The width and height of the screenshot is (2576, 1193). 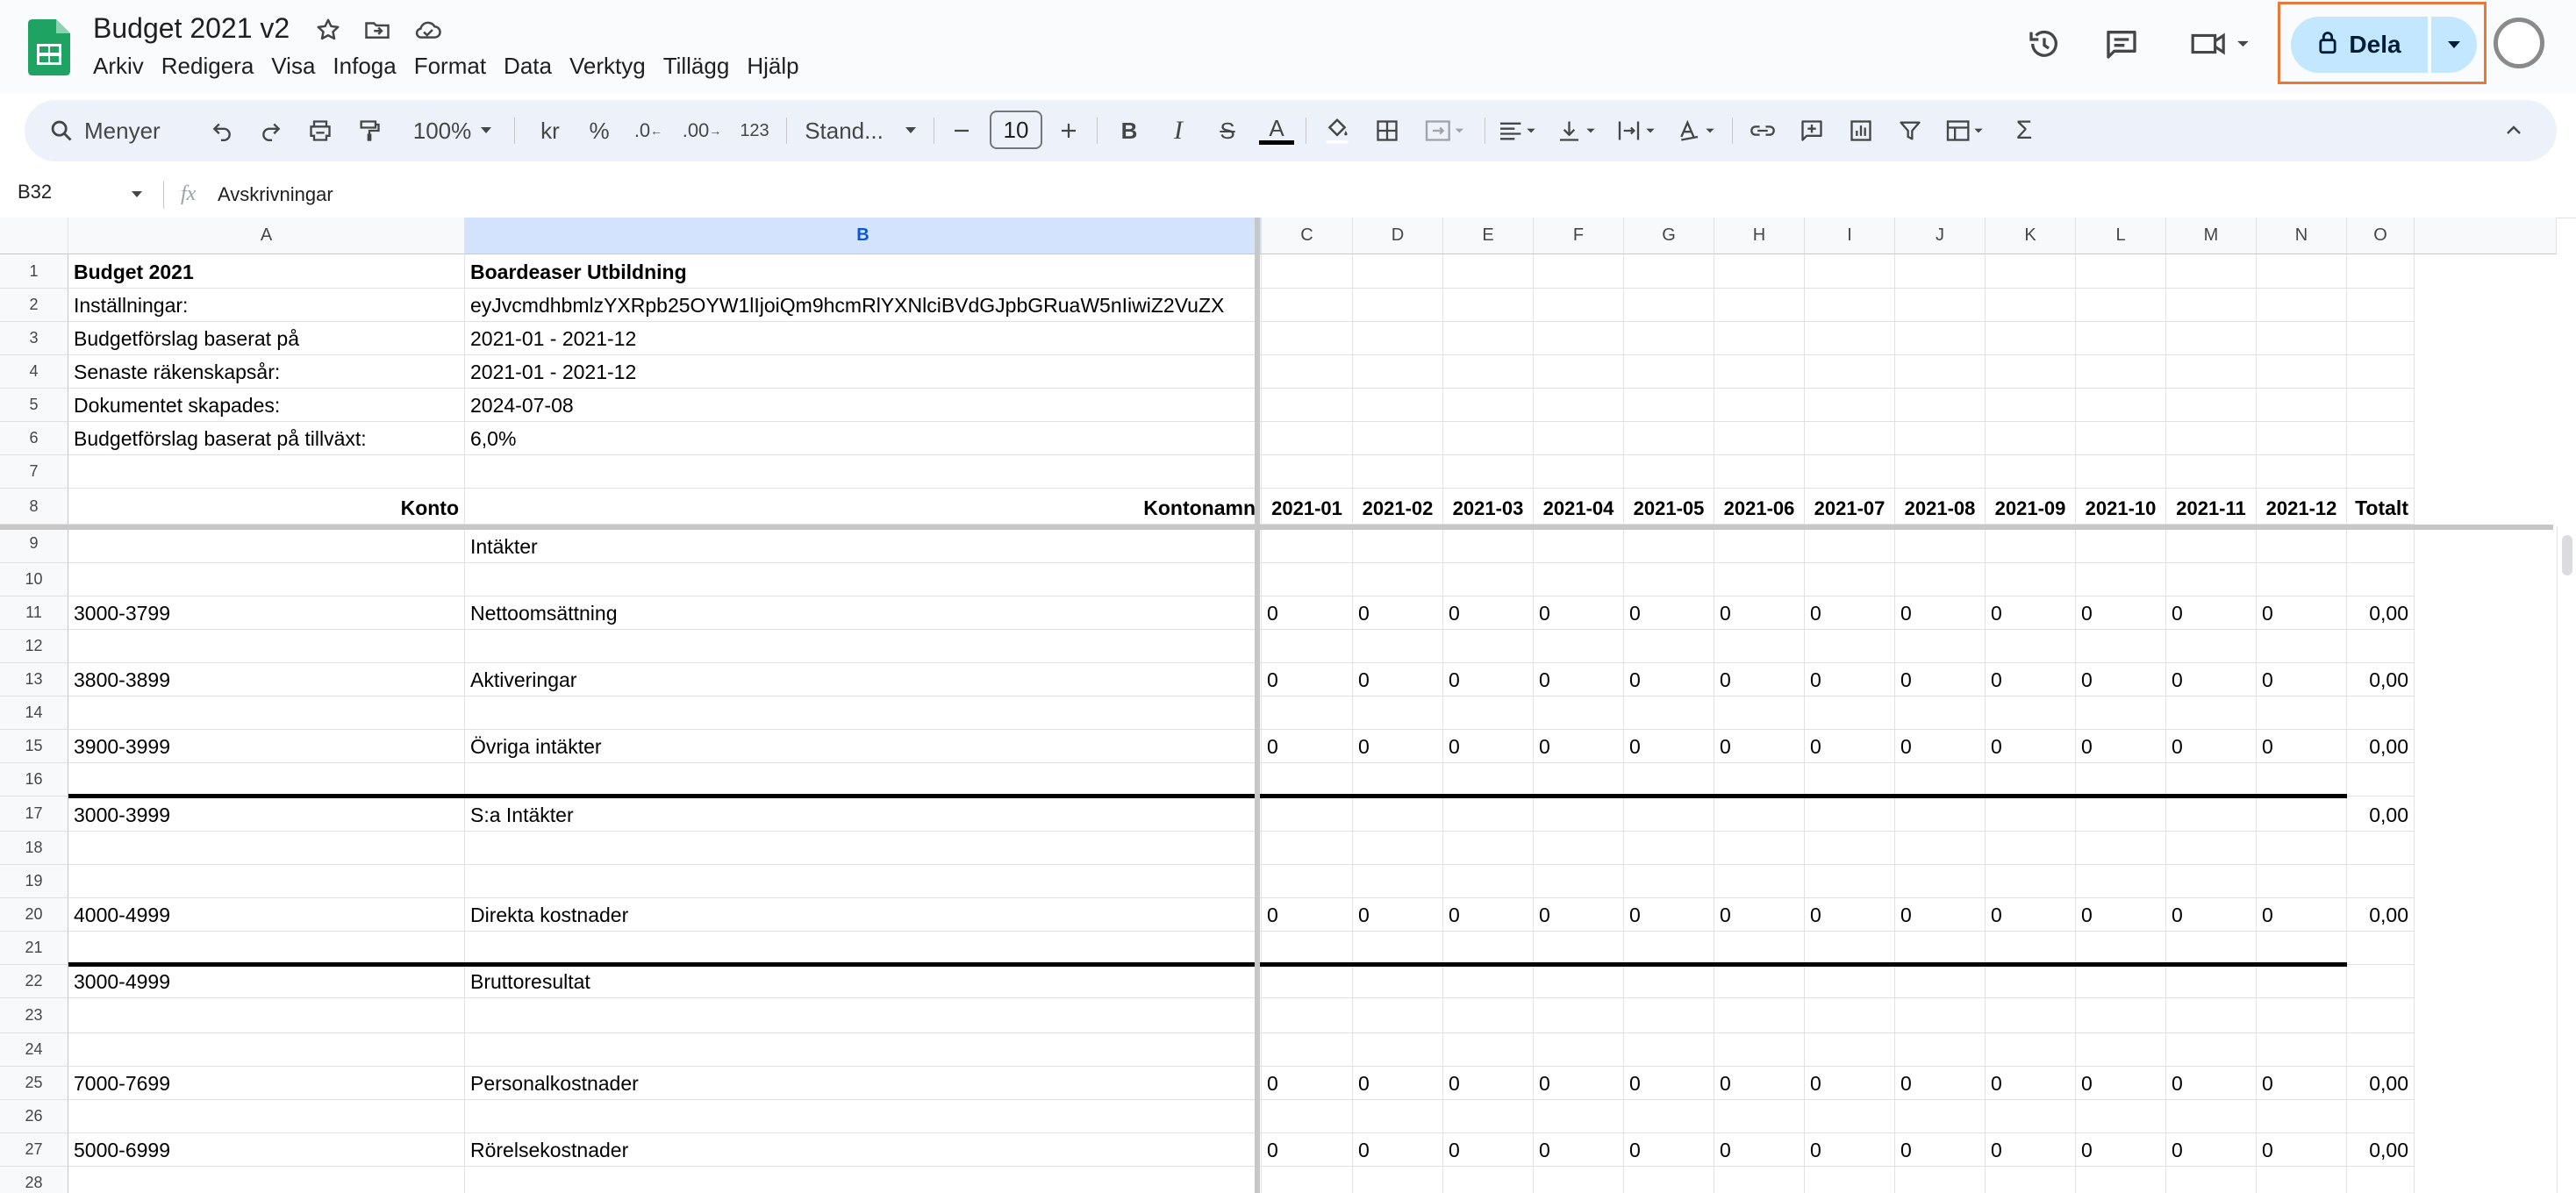 What do you see at coordinates (370, 66) in the screenshot?
I see `menu-infoga: Infoga` at bounding box center [370, 66].